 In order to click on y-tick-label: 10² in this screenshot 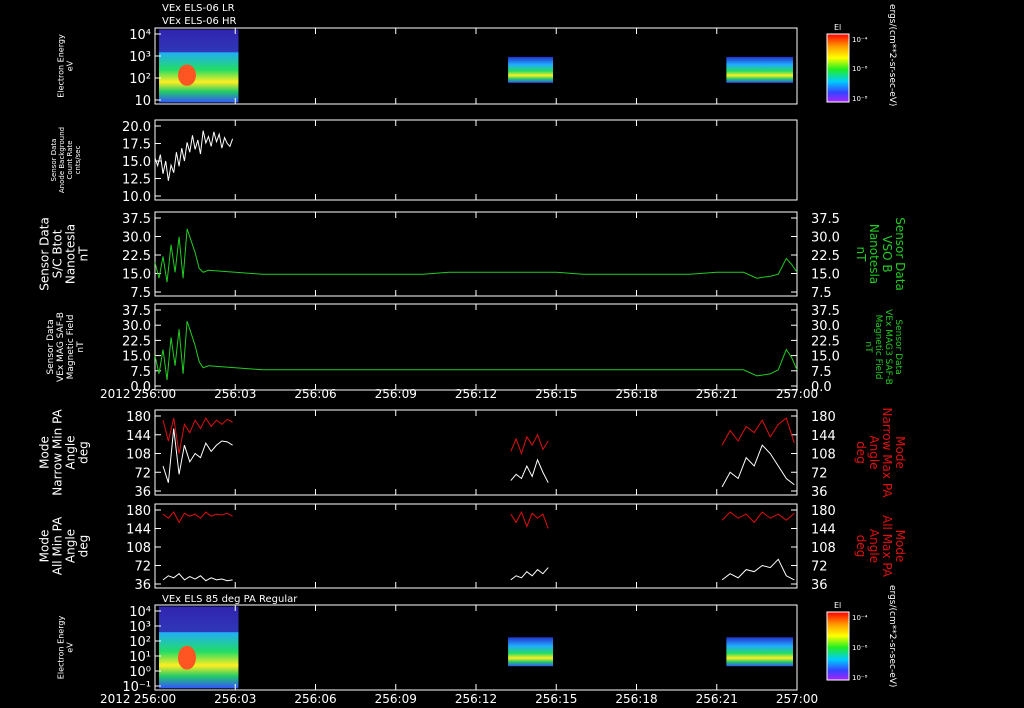, I will do `click(140, 79)`.